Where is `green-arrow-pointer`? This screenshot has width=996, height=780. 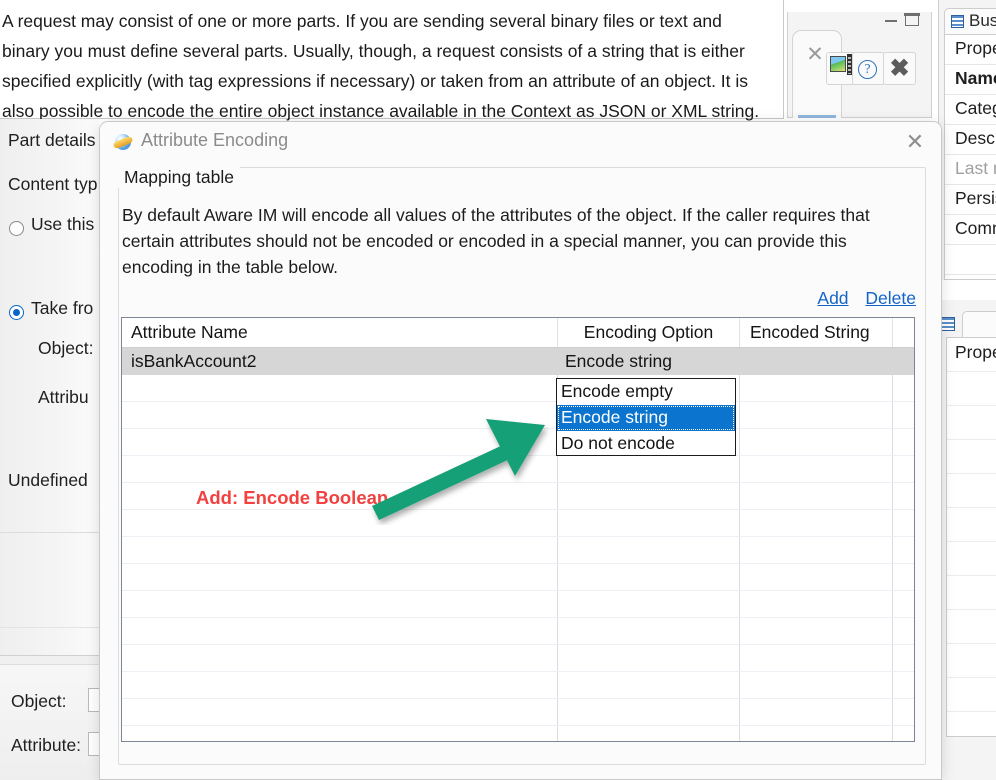 green-arrow-pointer is located at coordinates (458, 469).